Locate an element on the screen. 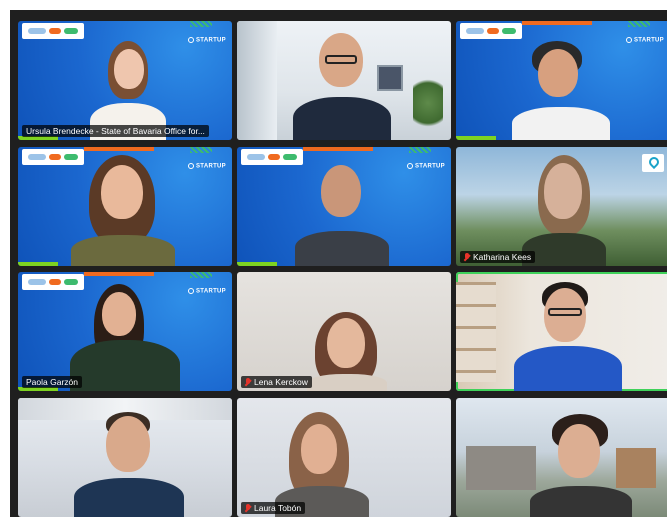 Image resolution: width=667 pixels, height=517 pixels. window-light is located at coordinates (257, 80).